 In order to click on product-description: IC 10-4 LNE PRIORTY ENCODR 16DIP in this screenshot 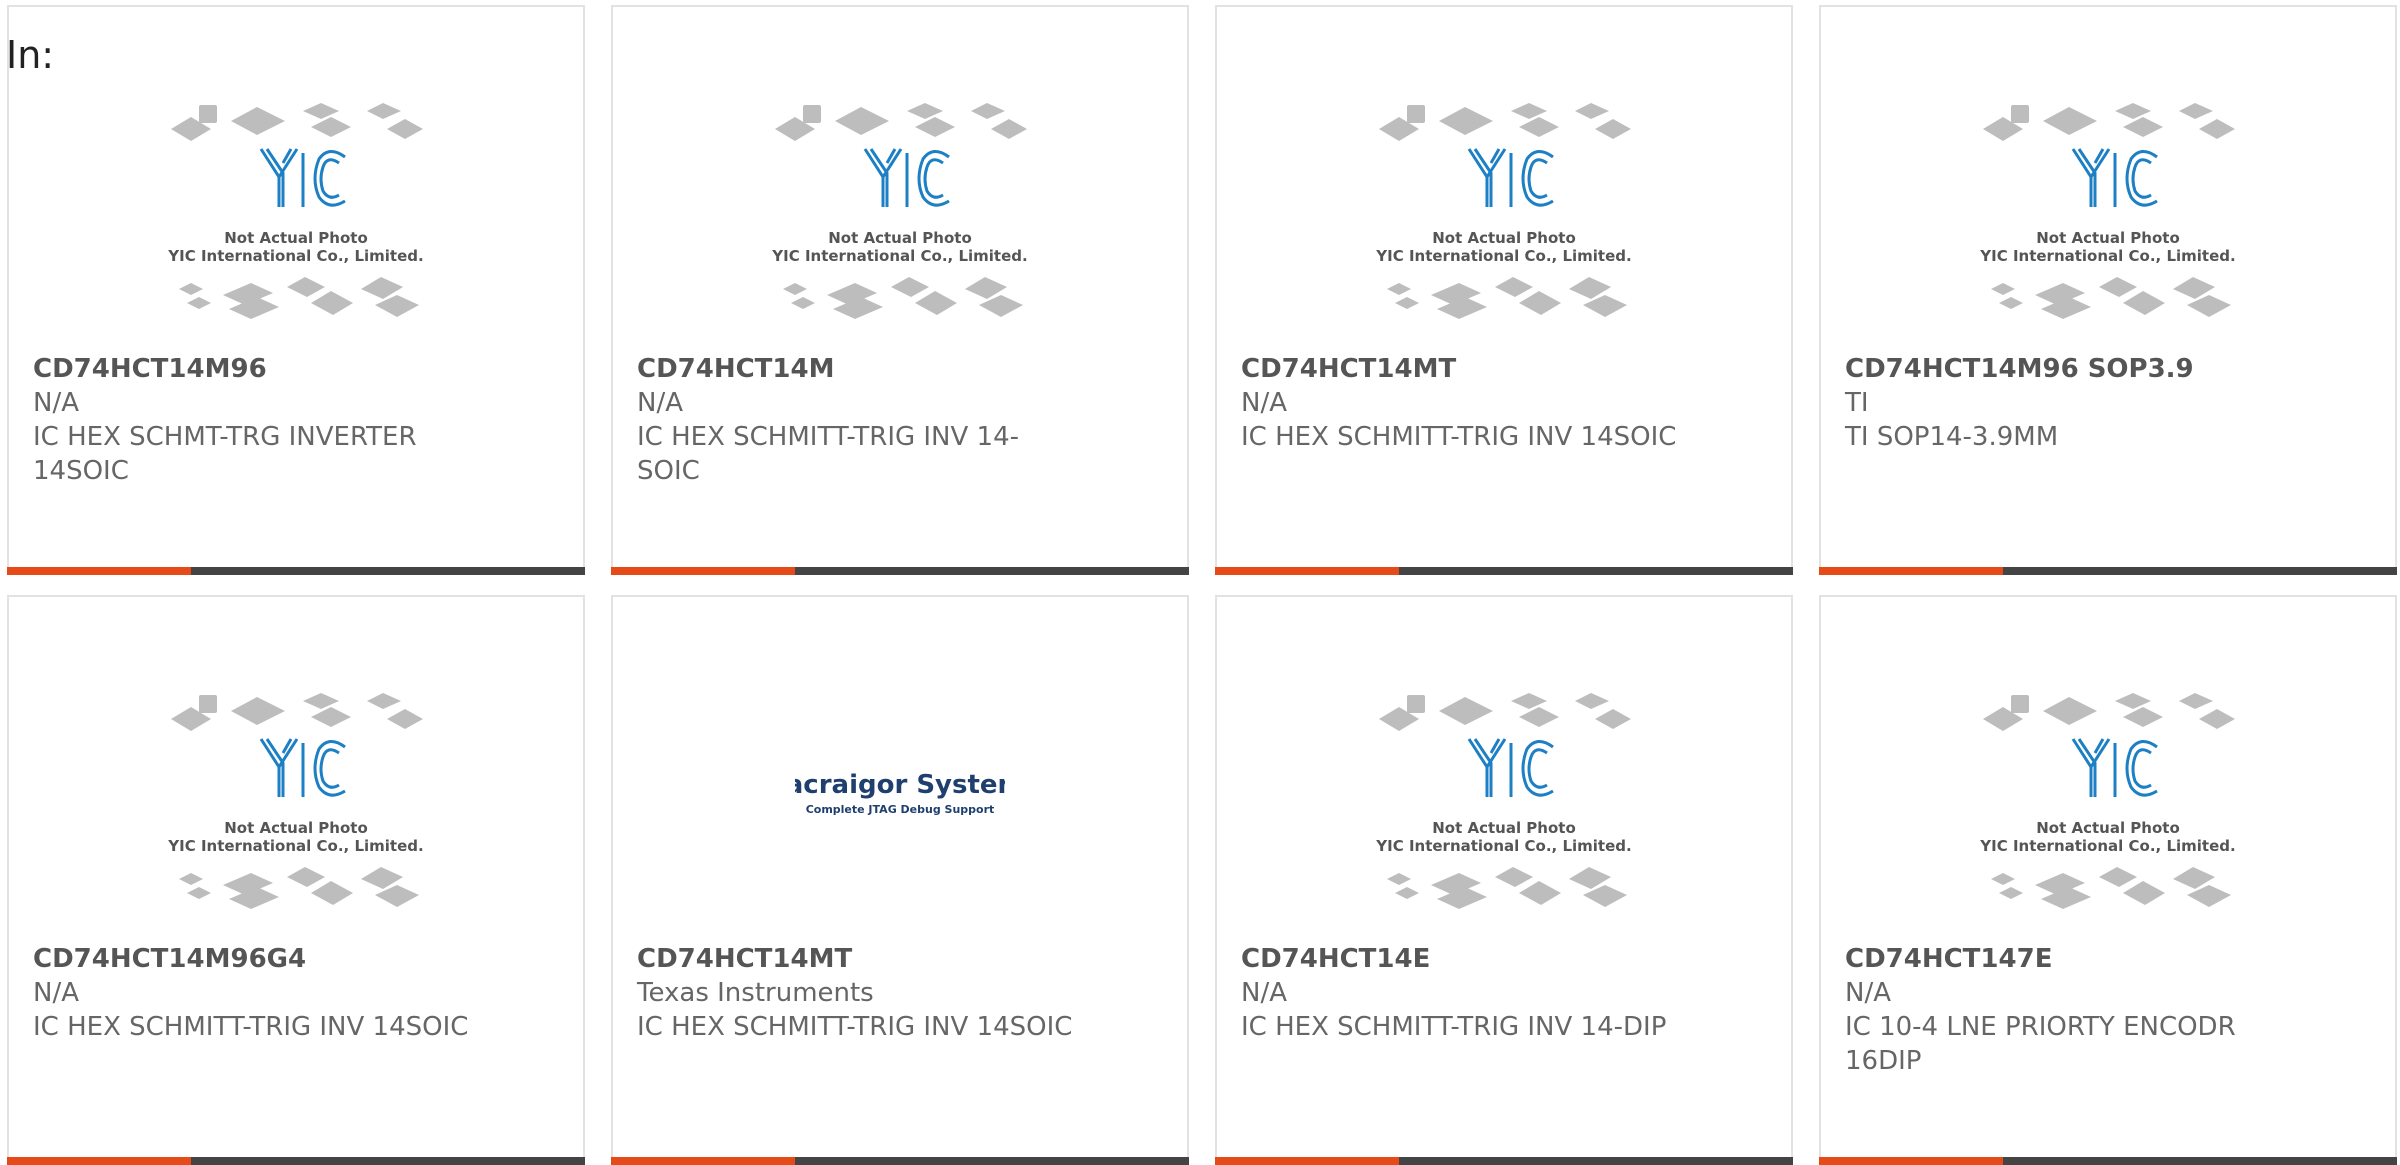, I will do `click(2040, 1044)`.